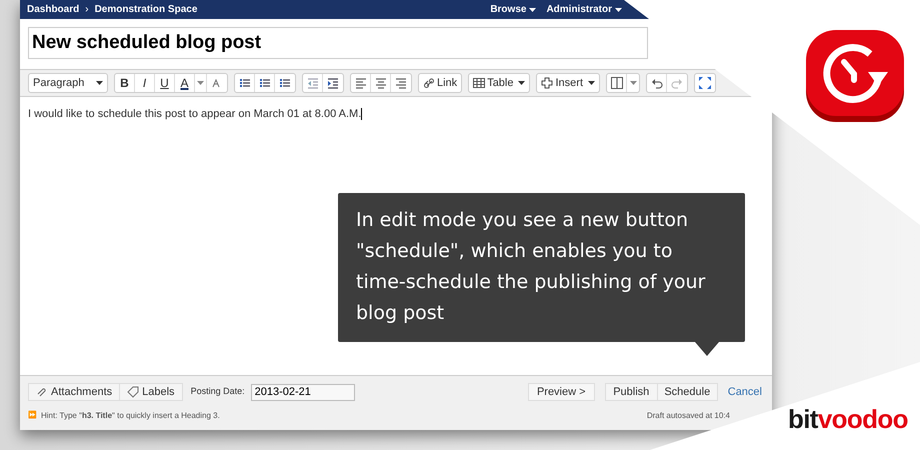 Image resolution: width=920 pixels, height=450 pixels. Describe the element at coordinates (499, 83) in the screenshot. I see `table-button: Table` at that location.